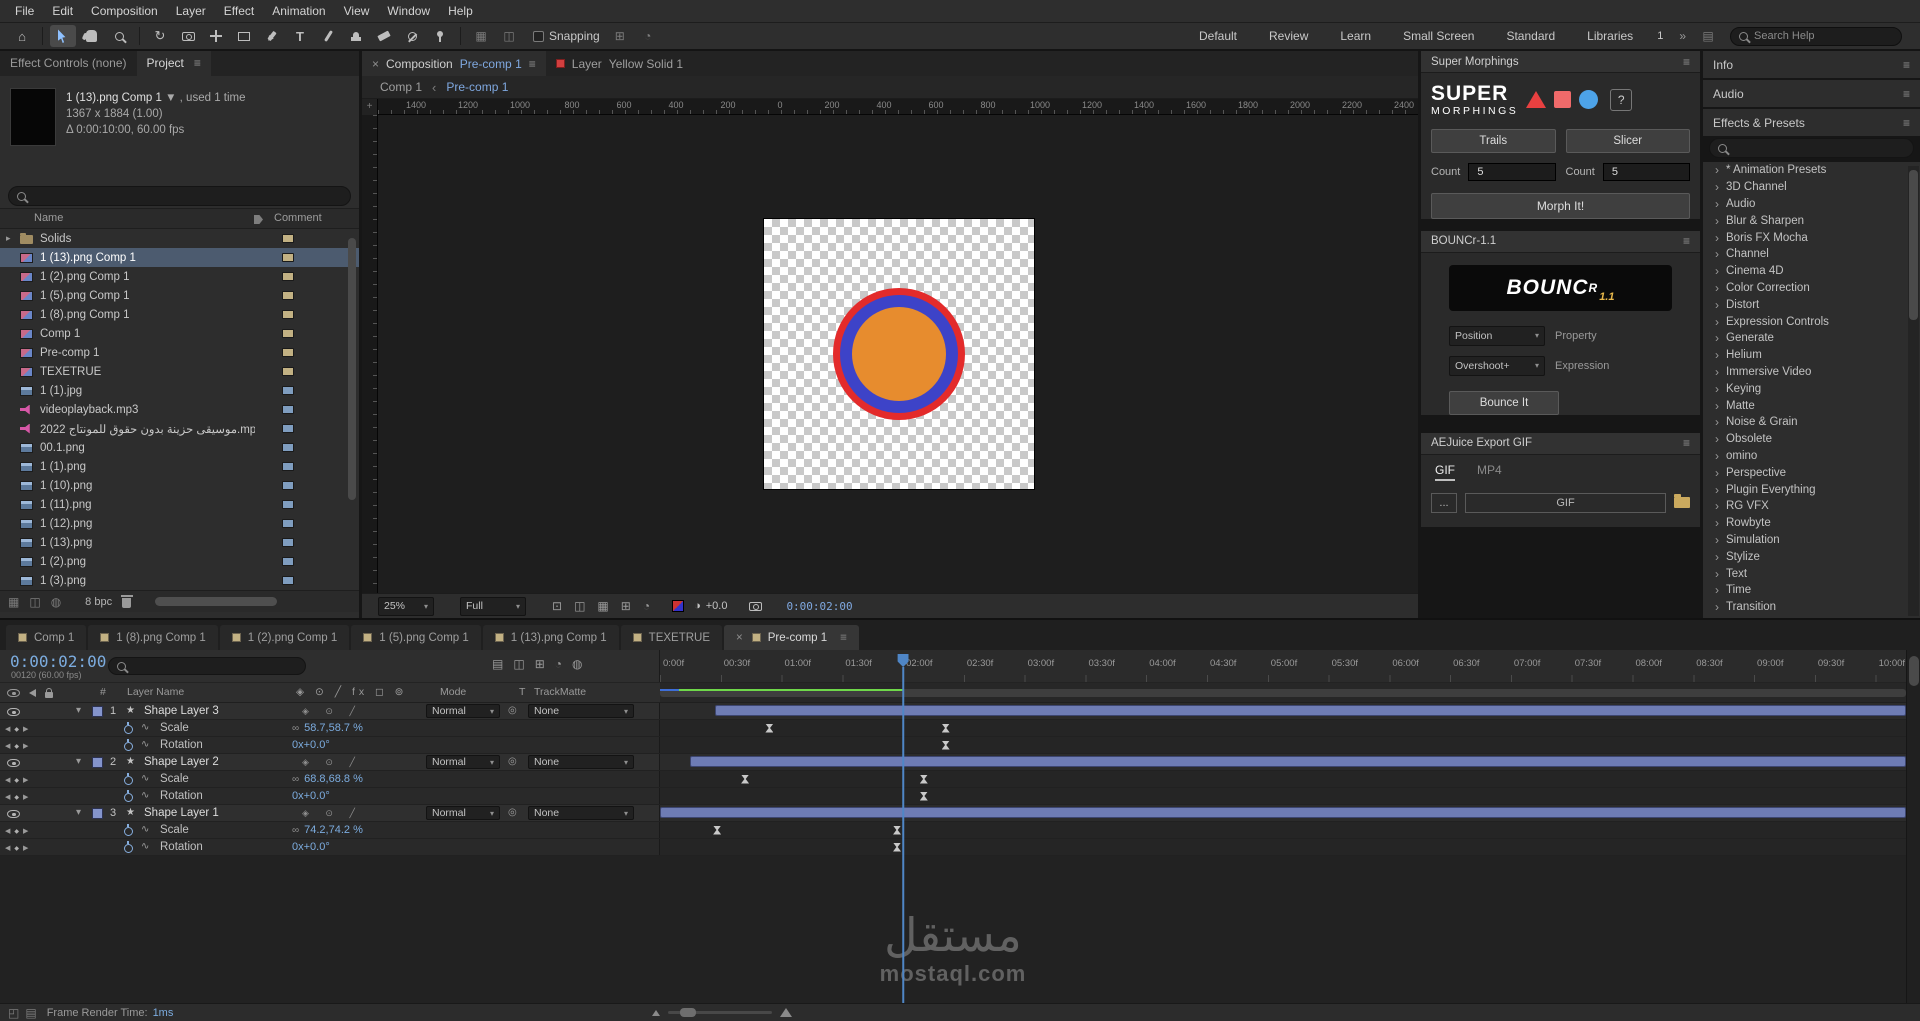 This screenshot has width=1920, height=1021. I want to click on column-t: T, so click(522, 692).